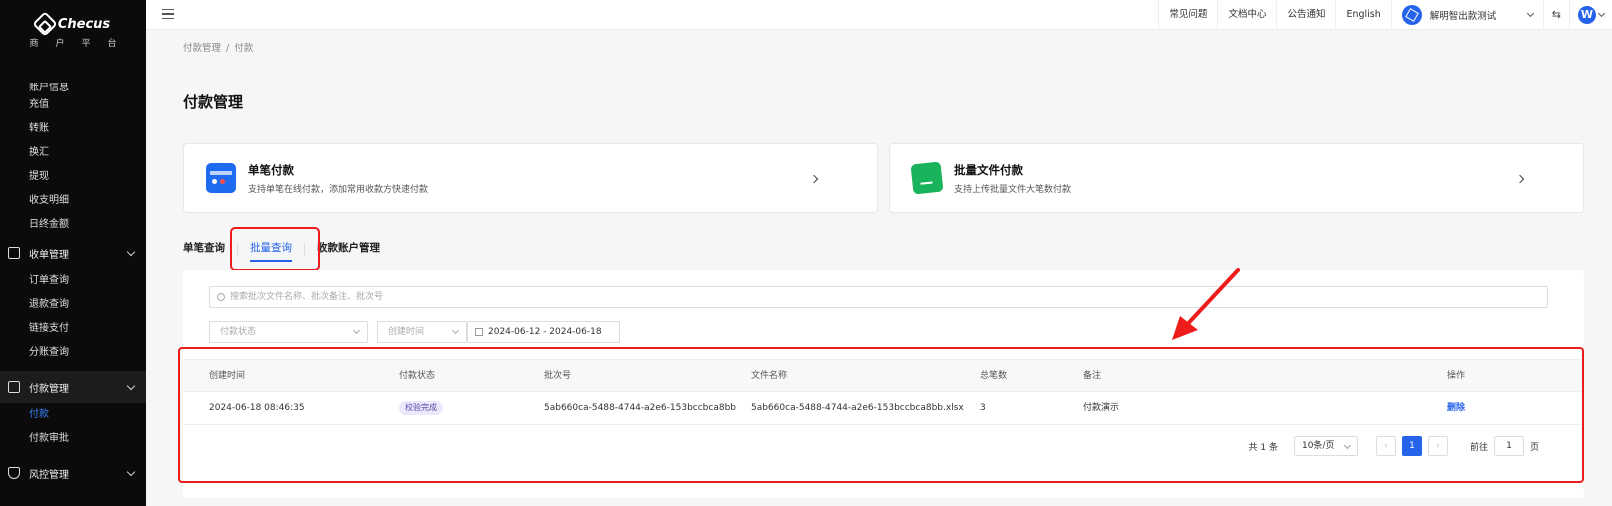 This screenshot has width=1612, height=506. I want to click on tab-payee-accounts: 收款账户管理, so click(348, 250).